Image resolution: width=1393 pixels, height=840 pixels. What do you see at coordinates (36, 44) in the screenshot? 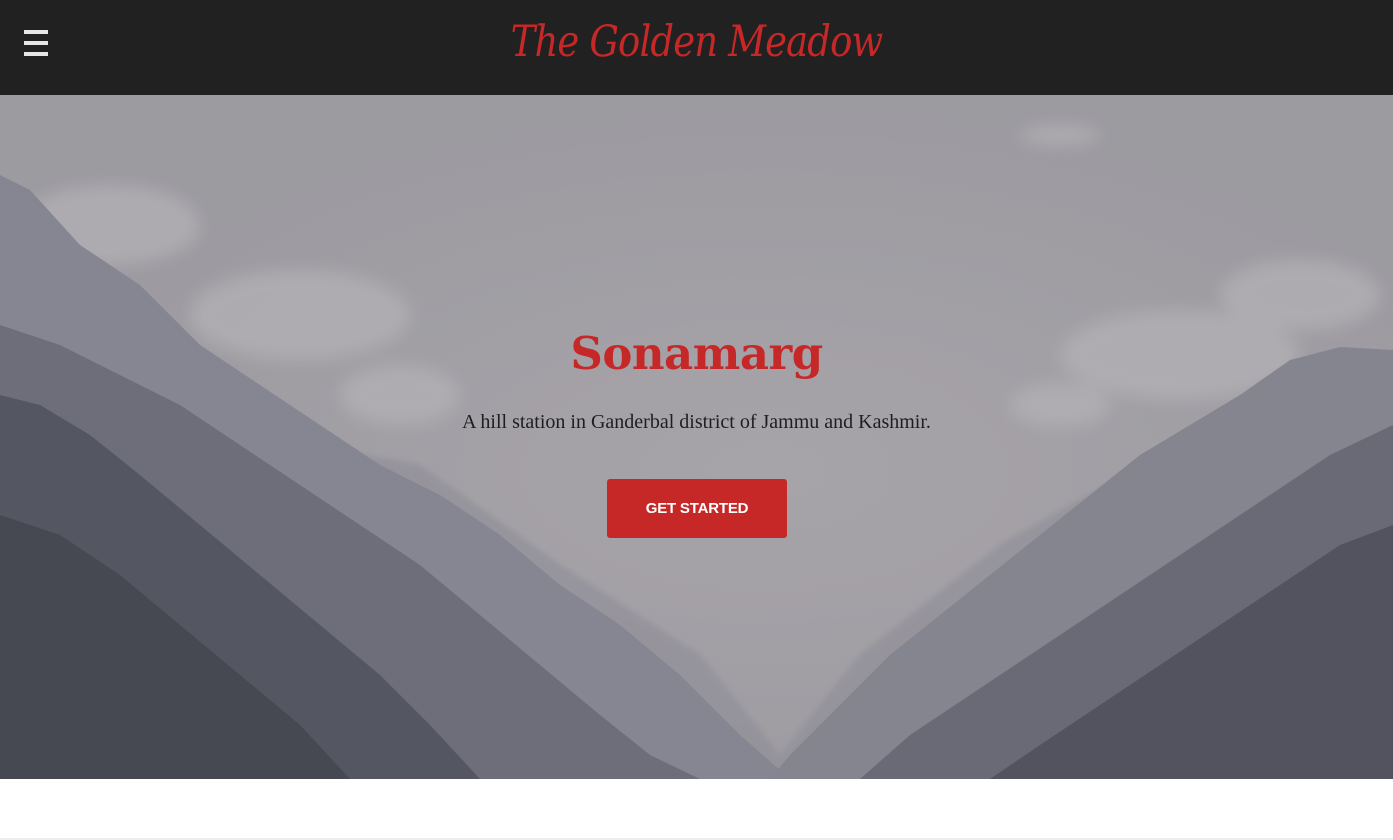
I see `hamburger-menu-icon` at bounding box center [36, 44].